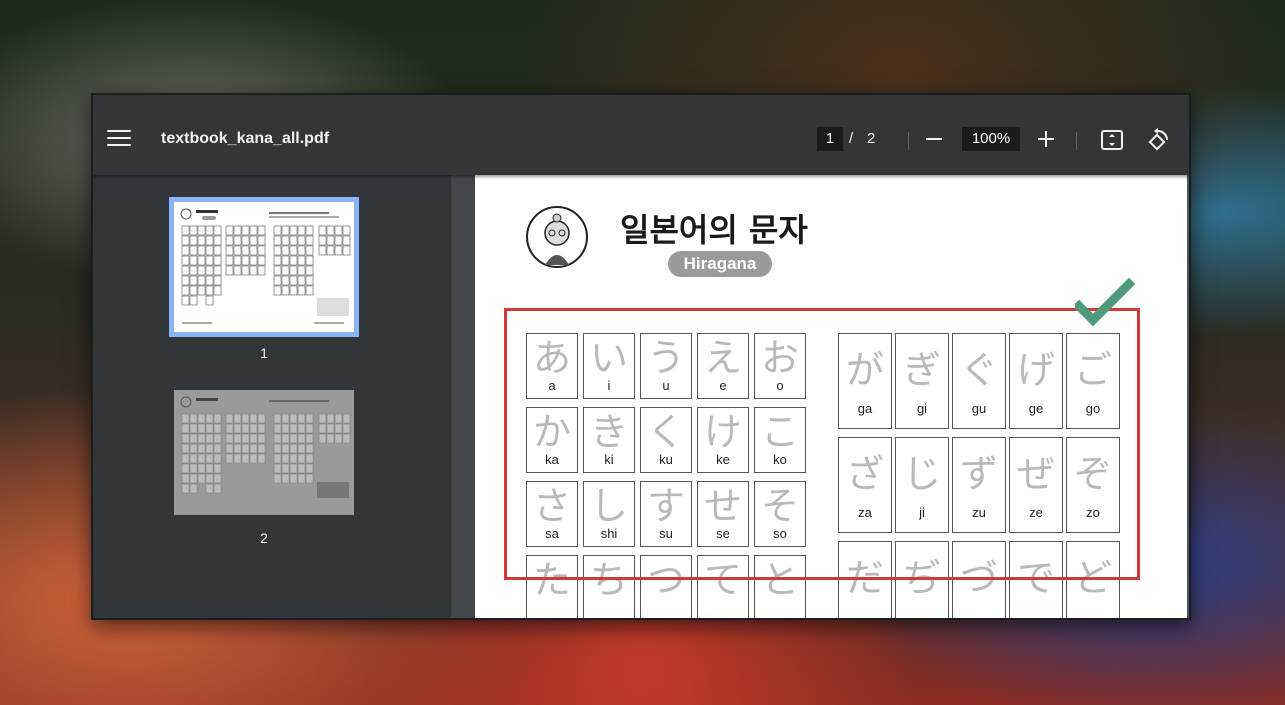  I want to click on page-number-input: 1, so click(830, 139).